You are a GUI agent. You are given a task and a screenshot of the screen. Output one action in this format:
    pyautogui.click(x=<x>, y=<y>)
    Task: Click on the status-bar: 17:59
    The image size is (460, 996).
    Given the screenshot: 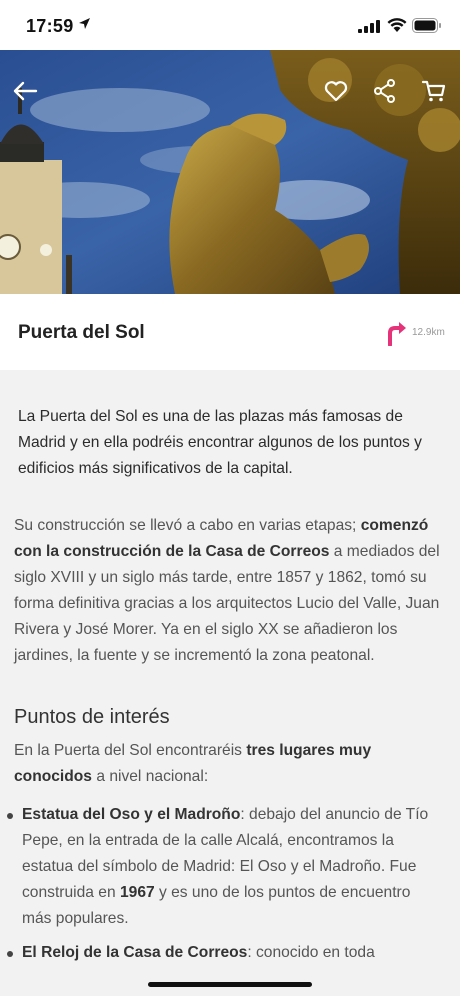 What is the action you would take?
    pyautogui.click(x=230, y=25)
    